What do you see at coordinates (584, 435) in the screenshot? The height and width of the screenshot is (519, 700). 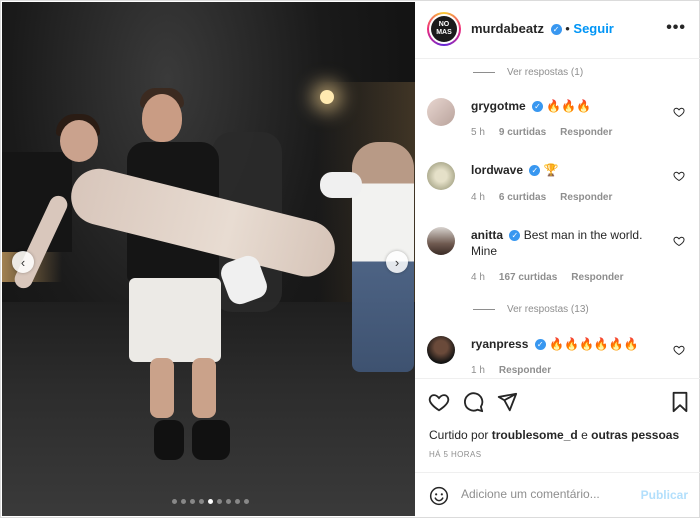 I see `liked-conjunction: e` at bounding box center [584, 435].